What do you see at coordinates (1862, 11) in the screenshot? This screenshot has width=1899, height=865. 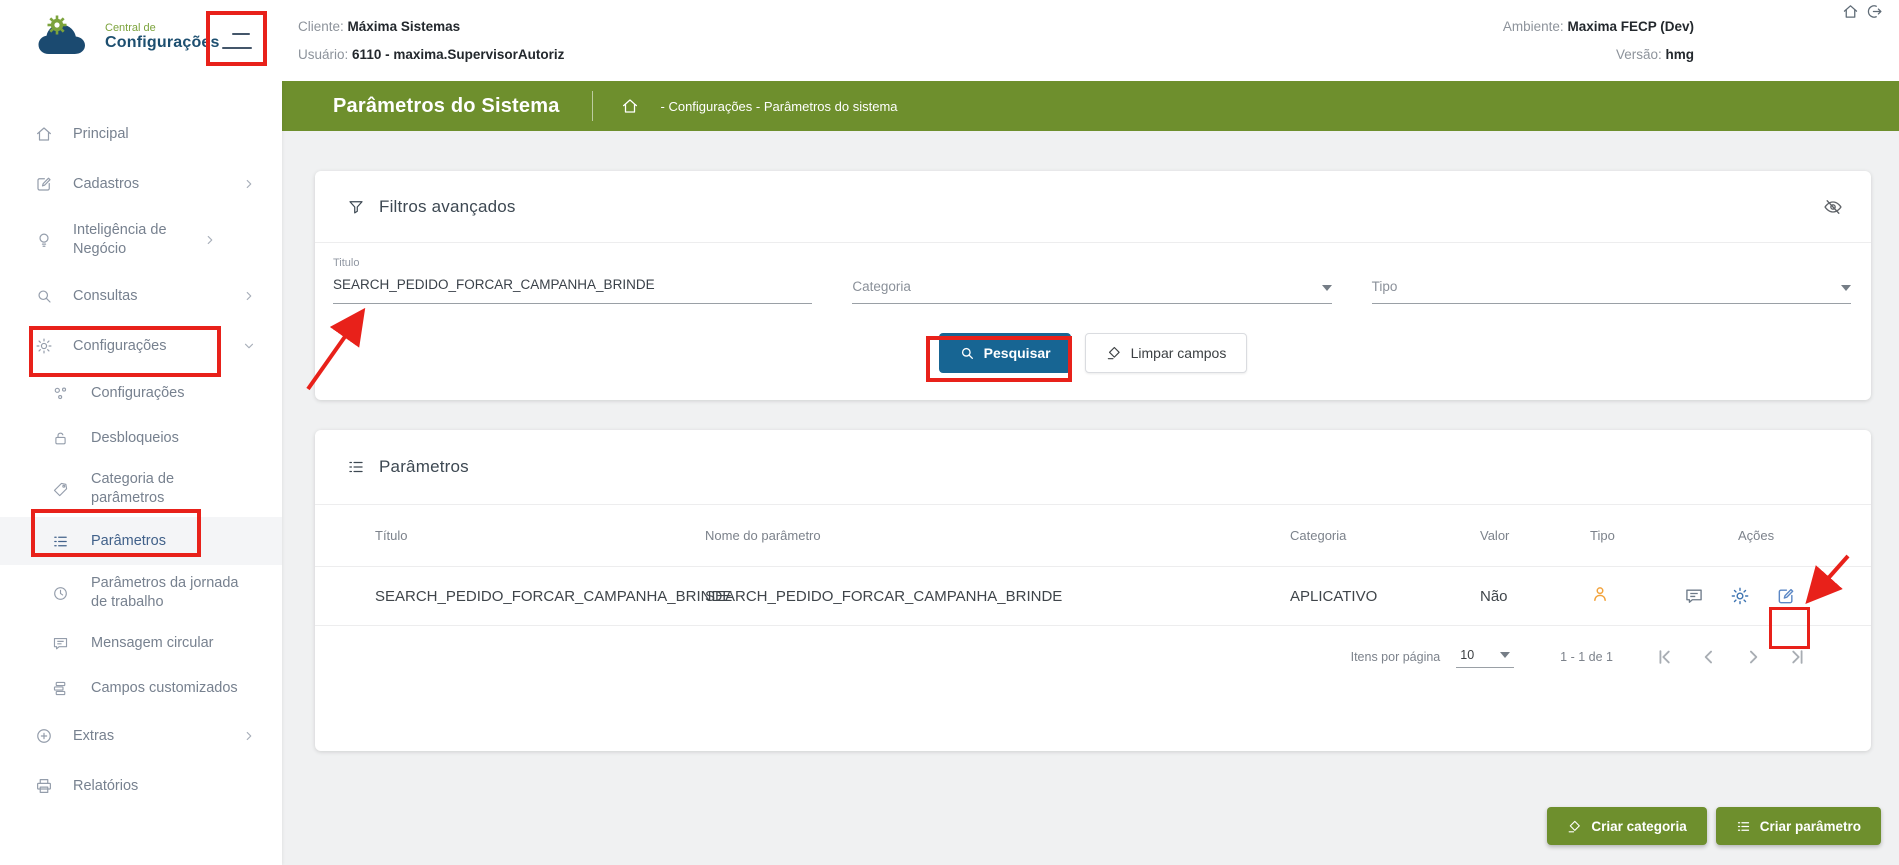 I see `header-actions` at bounding box center [1862, 11].